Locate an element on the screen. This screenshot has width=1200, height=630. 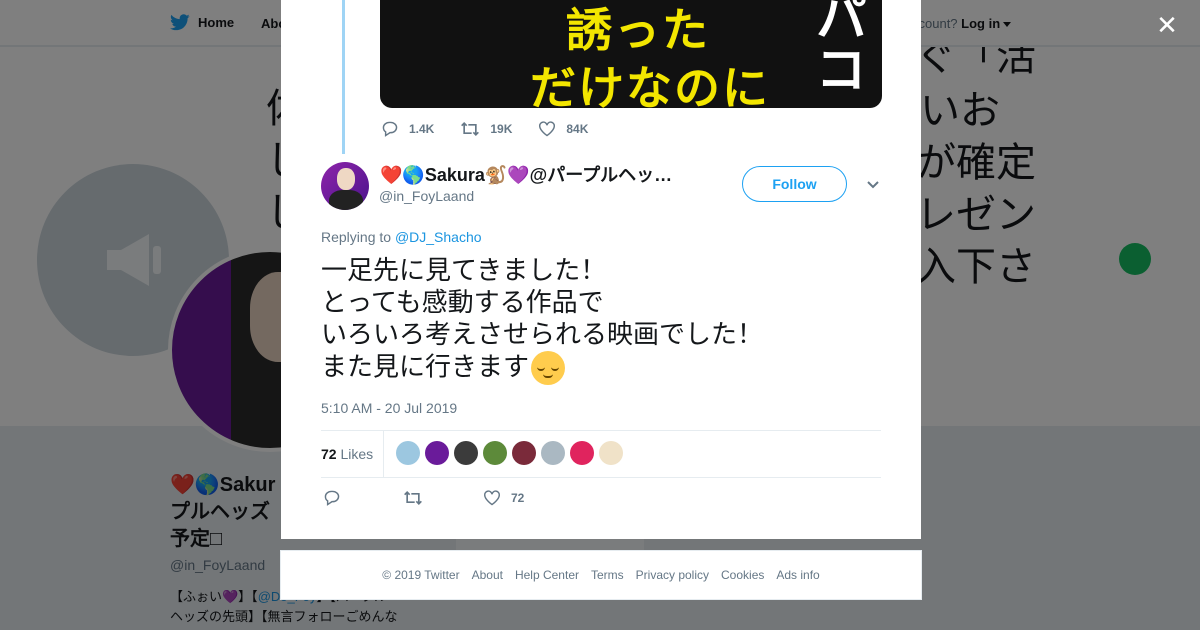
tweet-text-line-4: また見に行きます is located at coordinates (425, 367).